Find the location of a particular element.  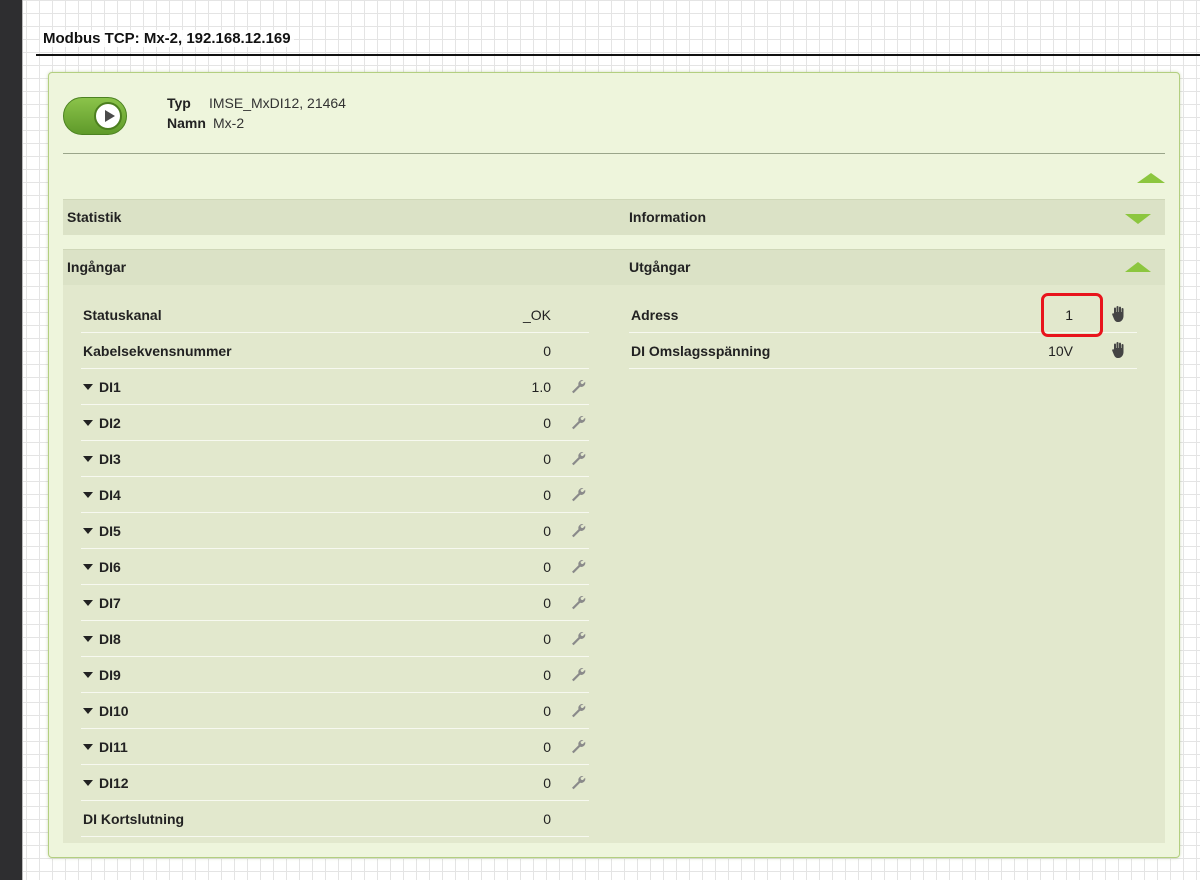

input-row: DI4 0 is located at coordinates (335, 495).